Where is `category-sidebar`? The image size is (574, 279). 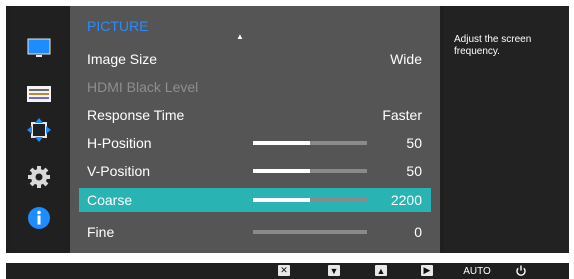 category-sidebar is located at coordinates (41, 129).